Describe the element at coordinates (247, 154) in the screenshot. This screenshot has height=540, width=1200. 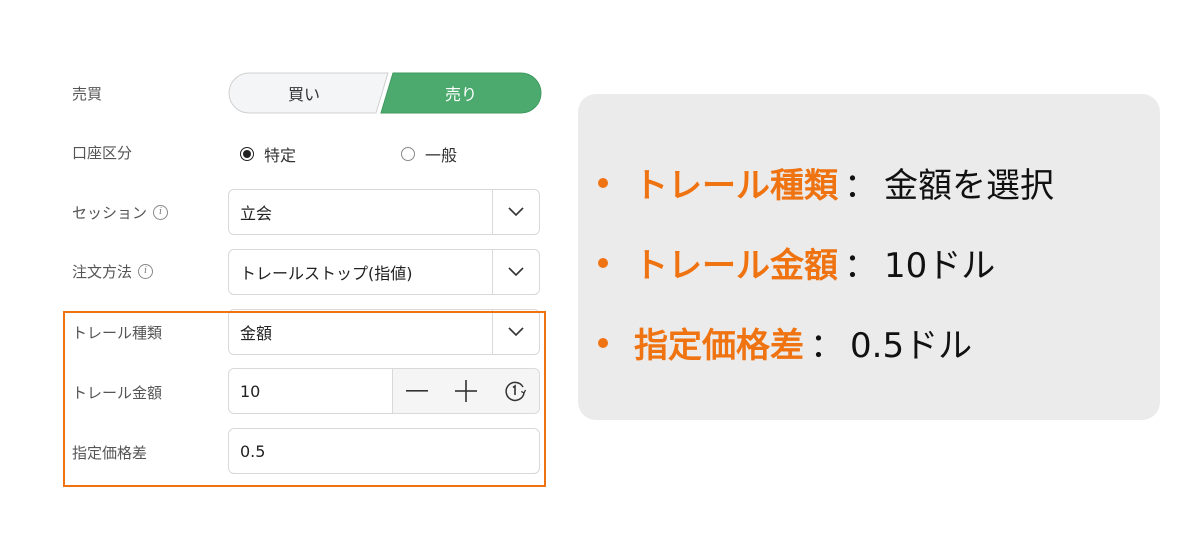
I see `radio-checked-icon` at that location.